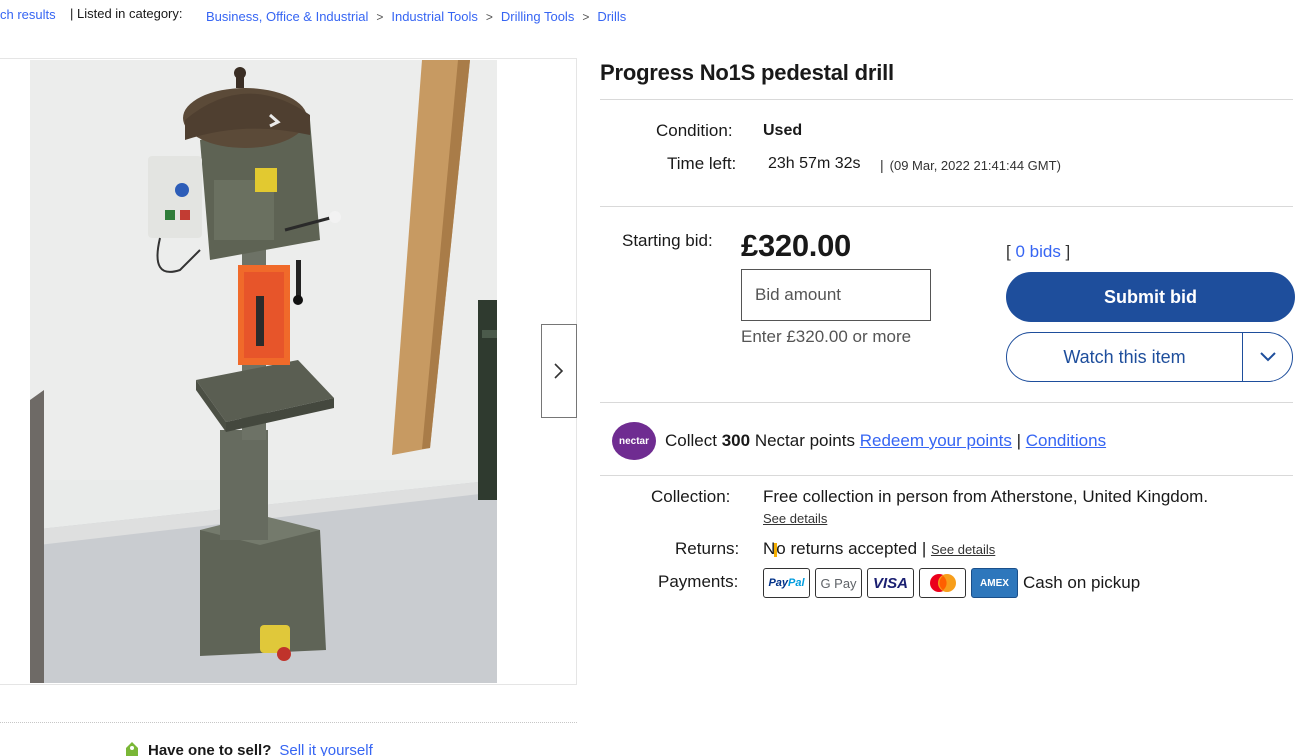 The image size is (1307, 756). What do you see at coordinates (434, 16) in the screenshot?
I see `breadcrumb-industrial-tools: Industrial Tools` at bounding box center [434, 16].